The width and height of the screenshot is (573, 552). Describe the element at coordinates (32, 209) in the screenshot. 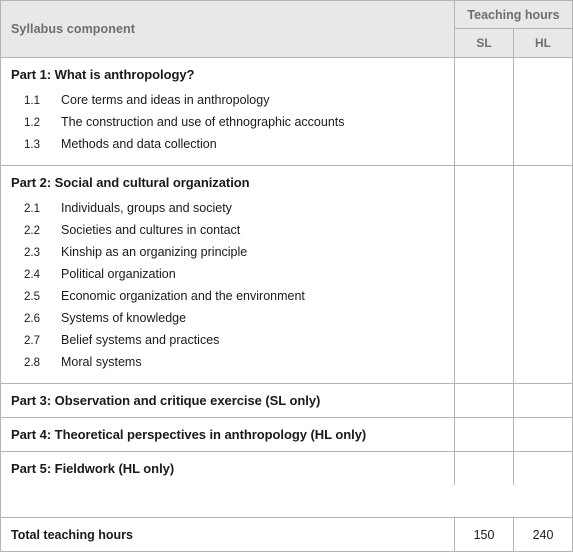

I see `sub-item-number: 2.1` at that location.